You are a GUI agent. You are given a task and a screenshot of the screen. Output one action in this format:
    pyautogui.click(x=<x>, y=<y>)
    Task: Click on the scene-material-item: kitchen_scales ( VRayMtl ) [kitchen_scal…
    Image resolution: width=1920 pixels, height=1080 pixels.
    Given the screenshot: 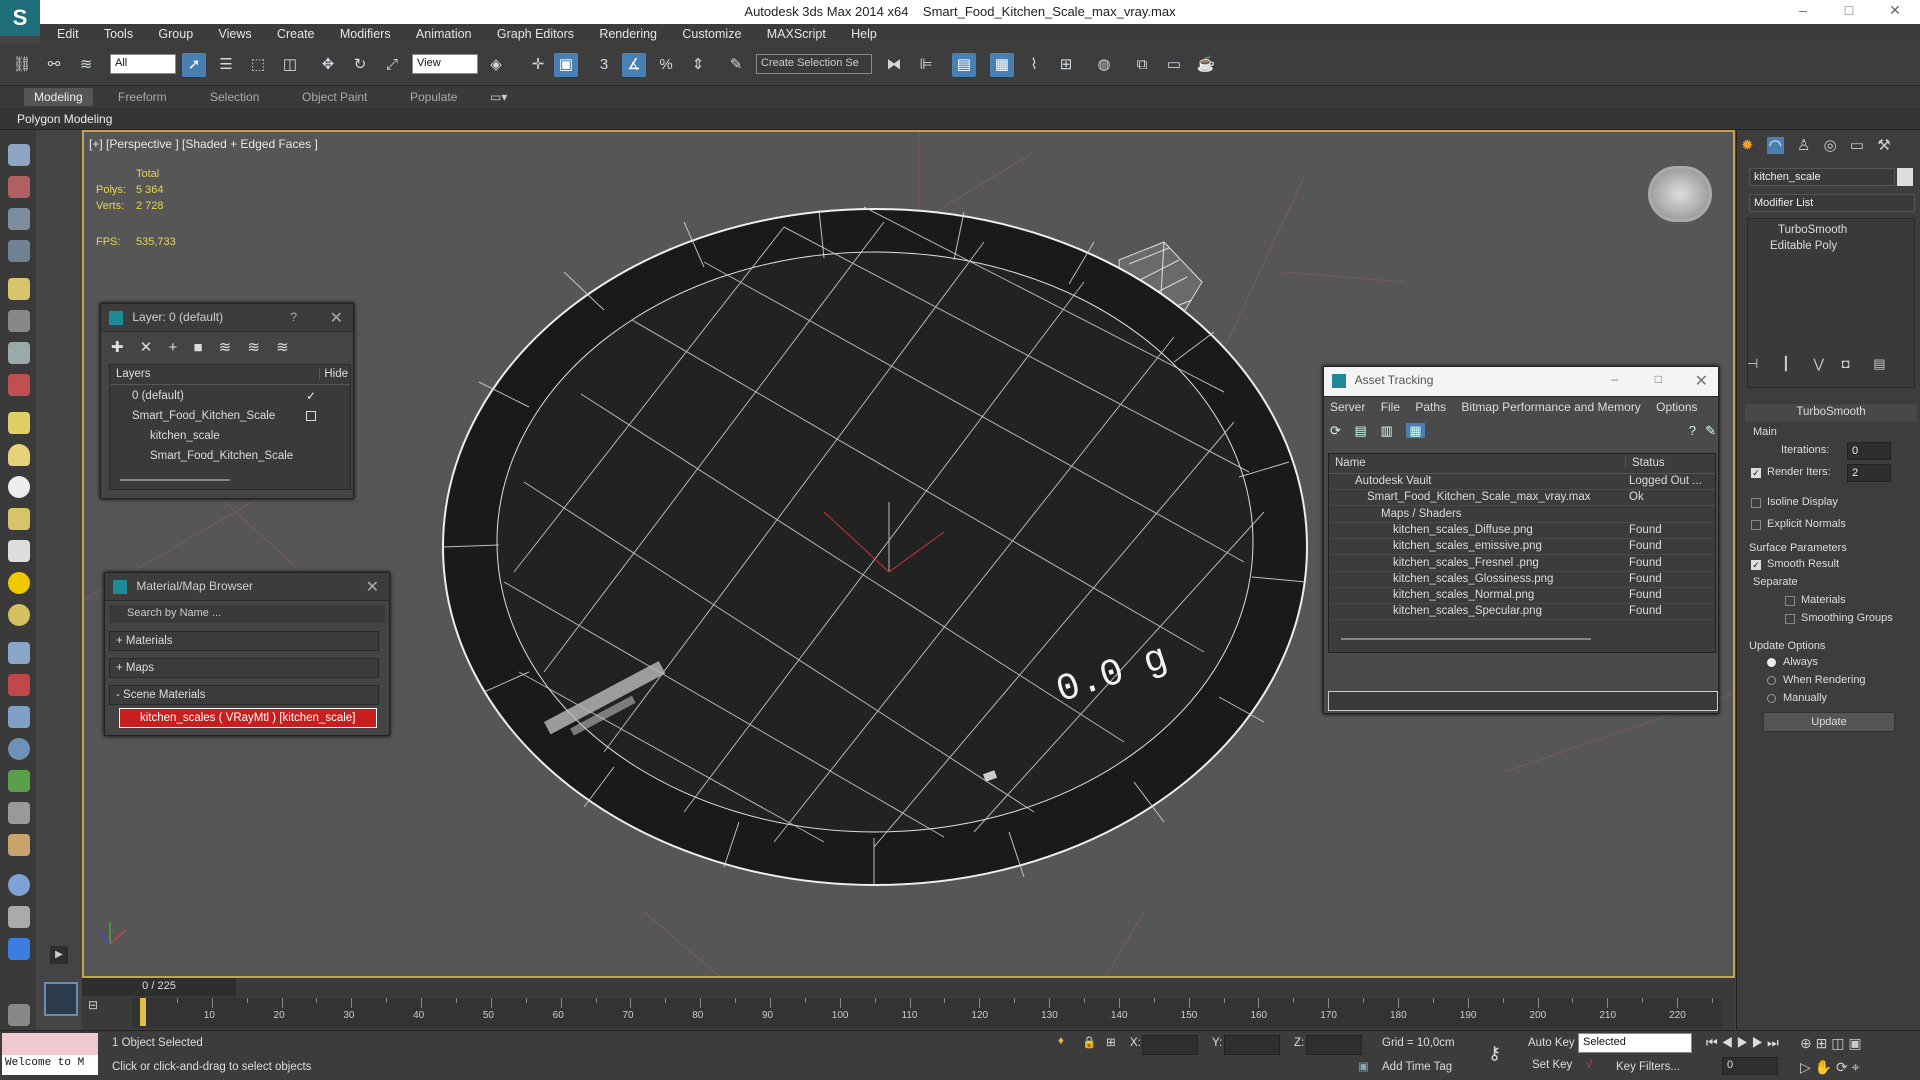 What is the action you would take?
    pyautogui.click(x=248, y=718)
    